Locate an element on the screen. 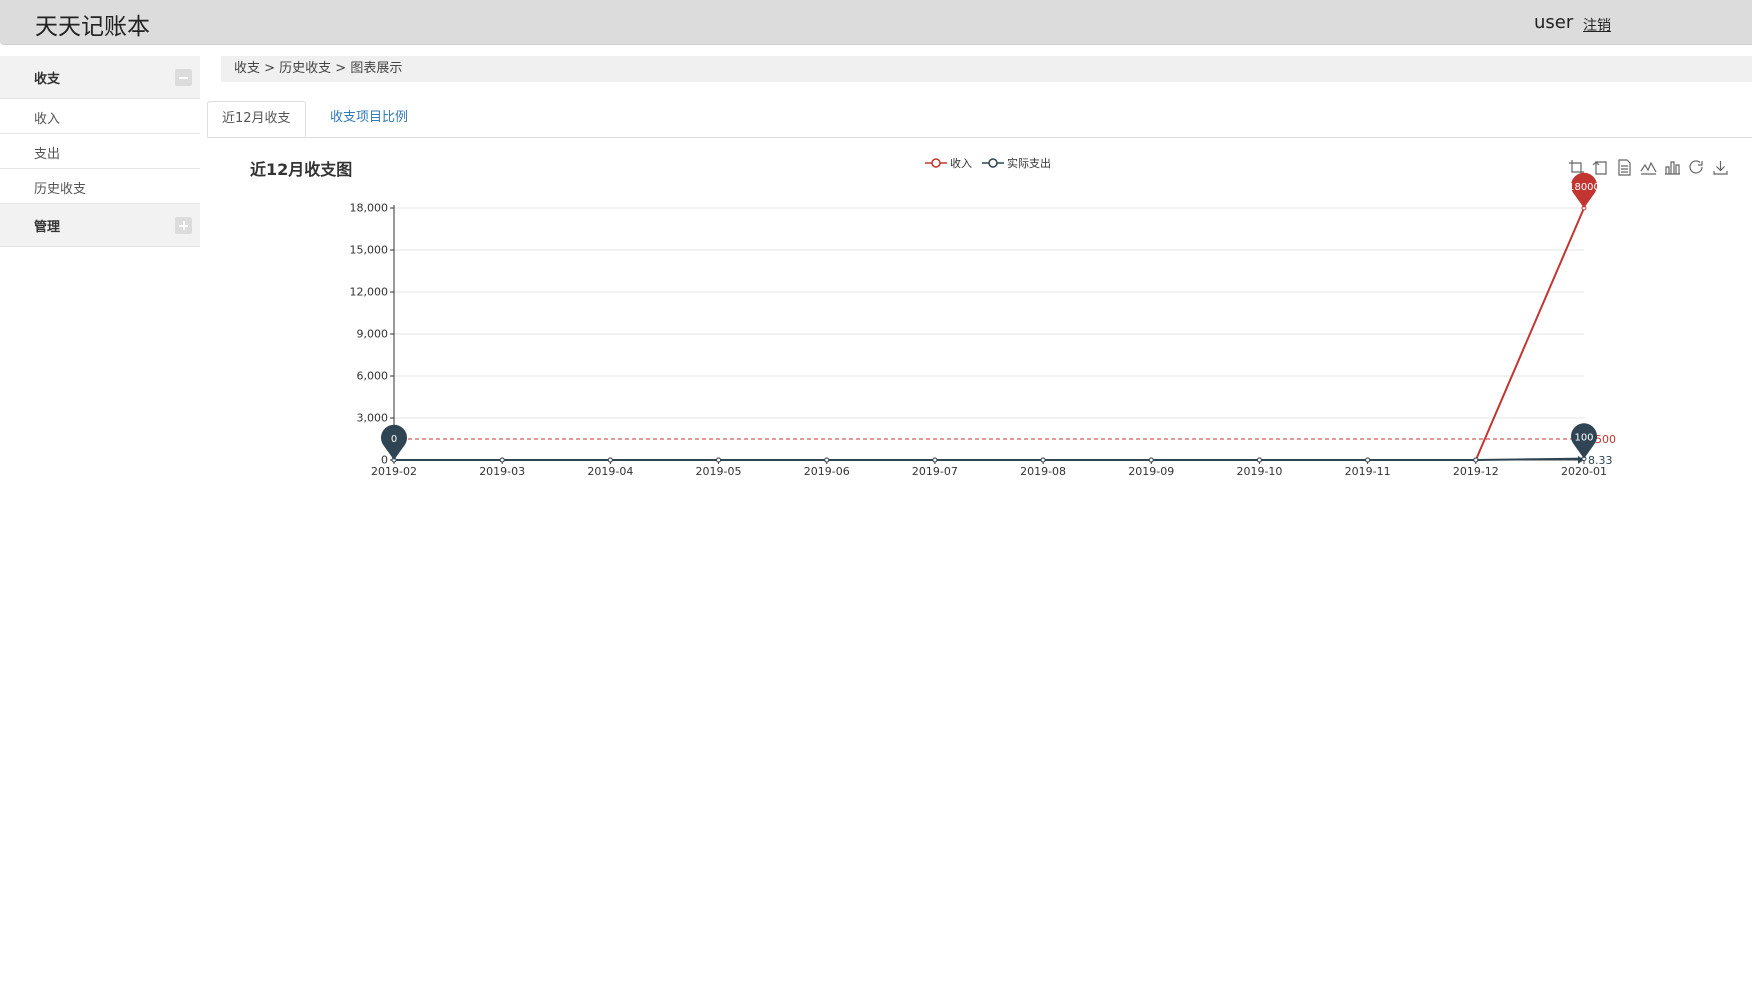 This screenshot has height=998, width=1752. sidebar-group-finance: 收支 is located at coordinates (100, 77).